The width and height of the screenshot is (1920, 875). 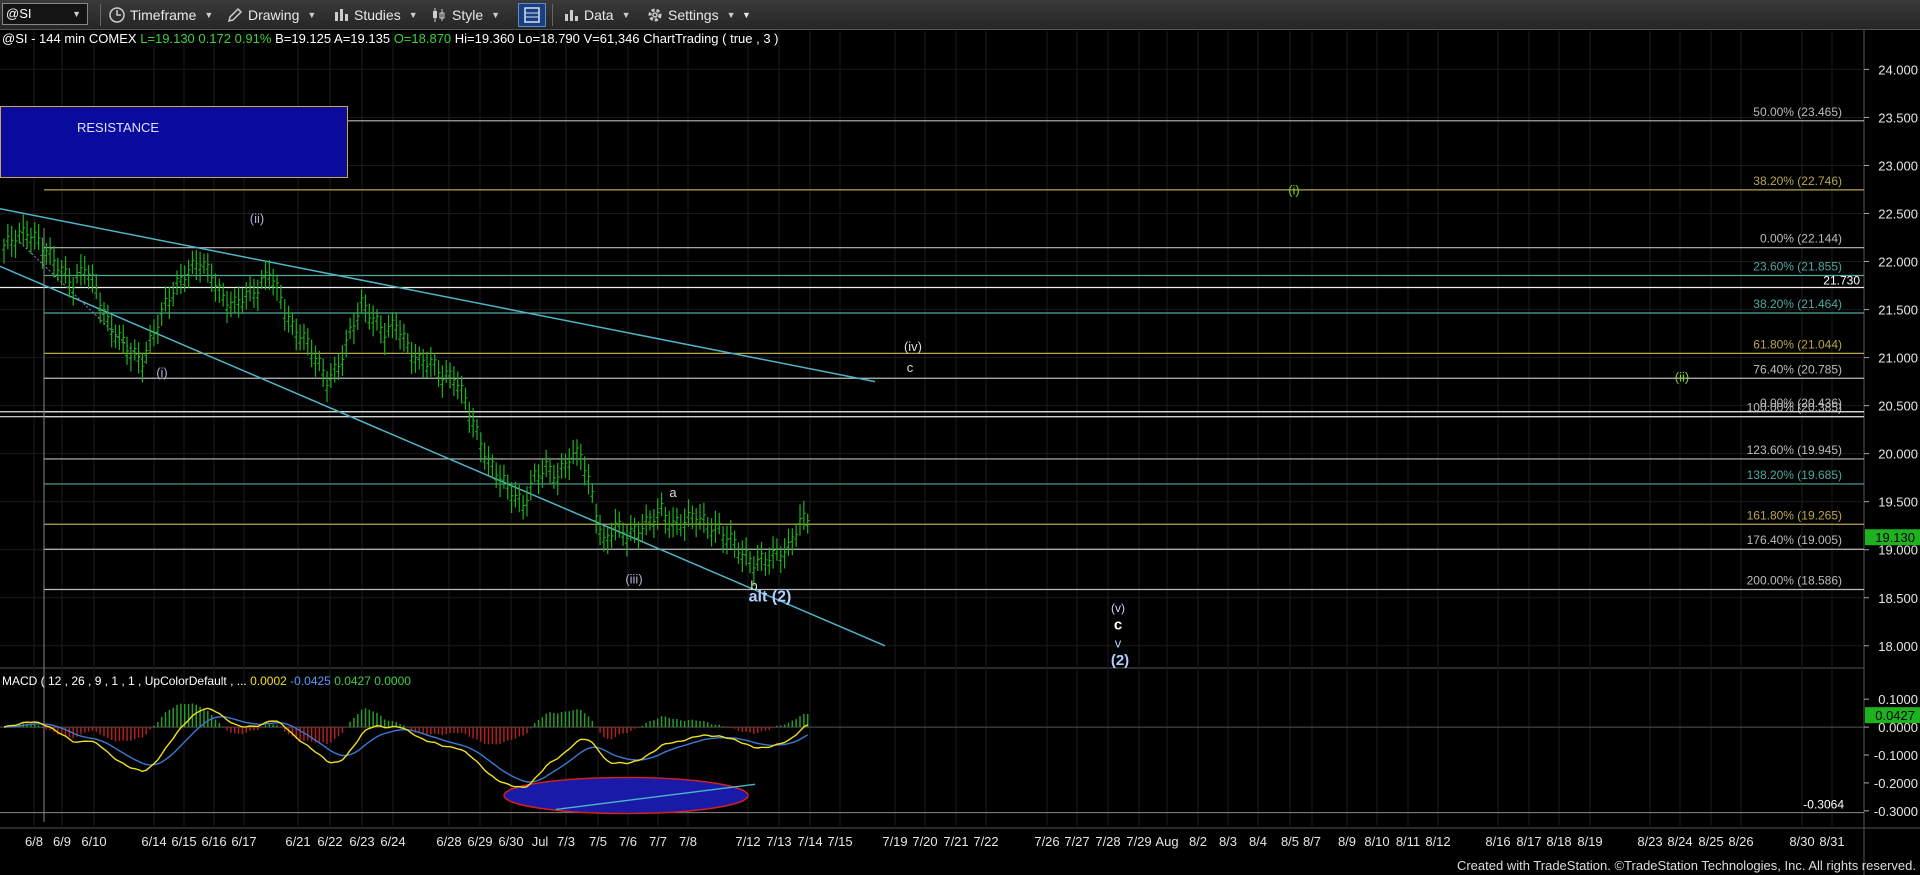 What do you see at coordinates (392, 681) in the screenshot?
I see `macd-zero-value: 0.0000` at bounding box center [392, 681].